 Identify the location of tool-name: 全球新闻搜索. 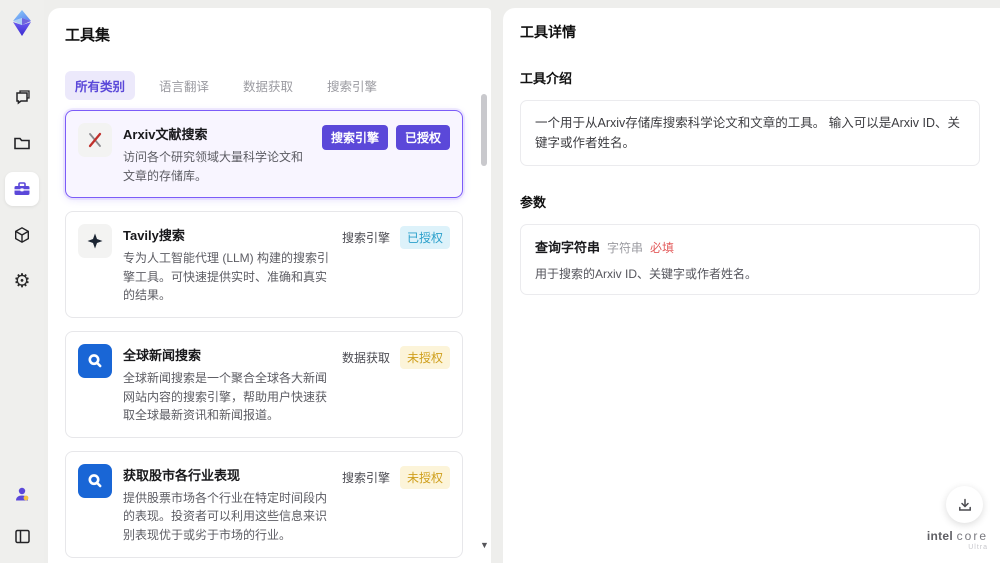
(162, 355).